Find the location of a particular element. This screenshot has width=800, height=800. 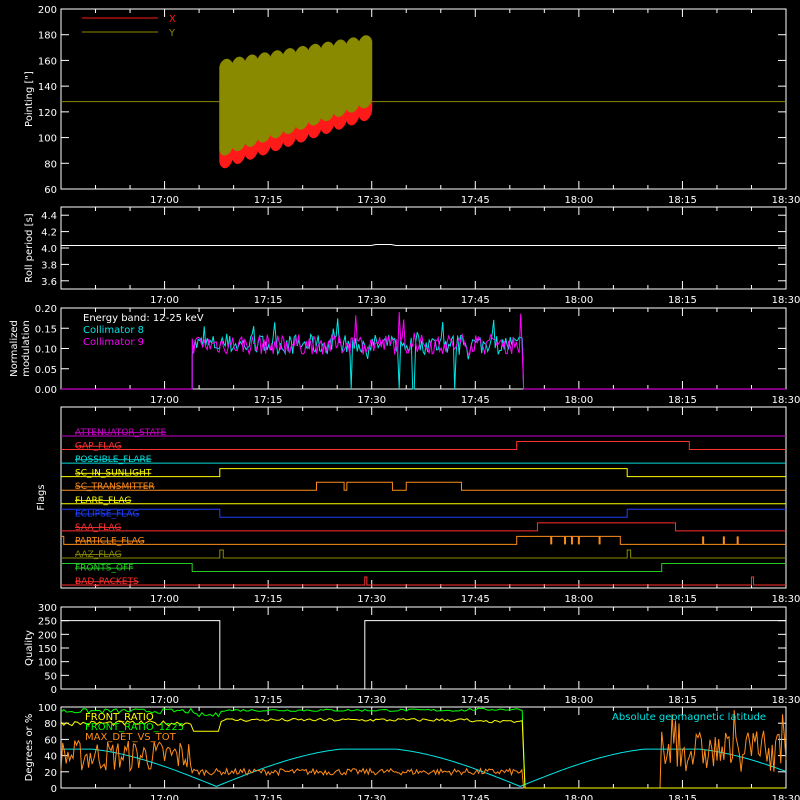

quality-xtick-label: 18:30 is located at coordinates (786, 700).